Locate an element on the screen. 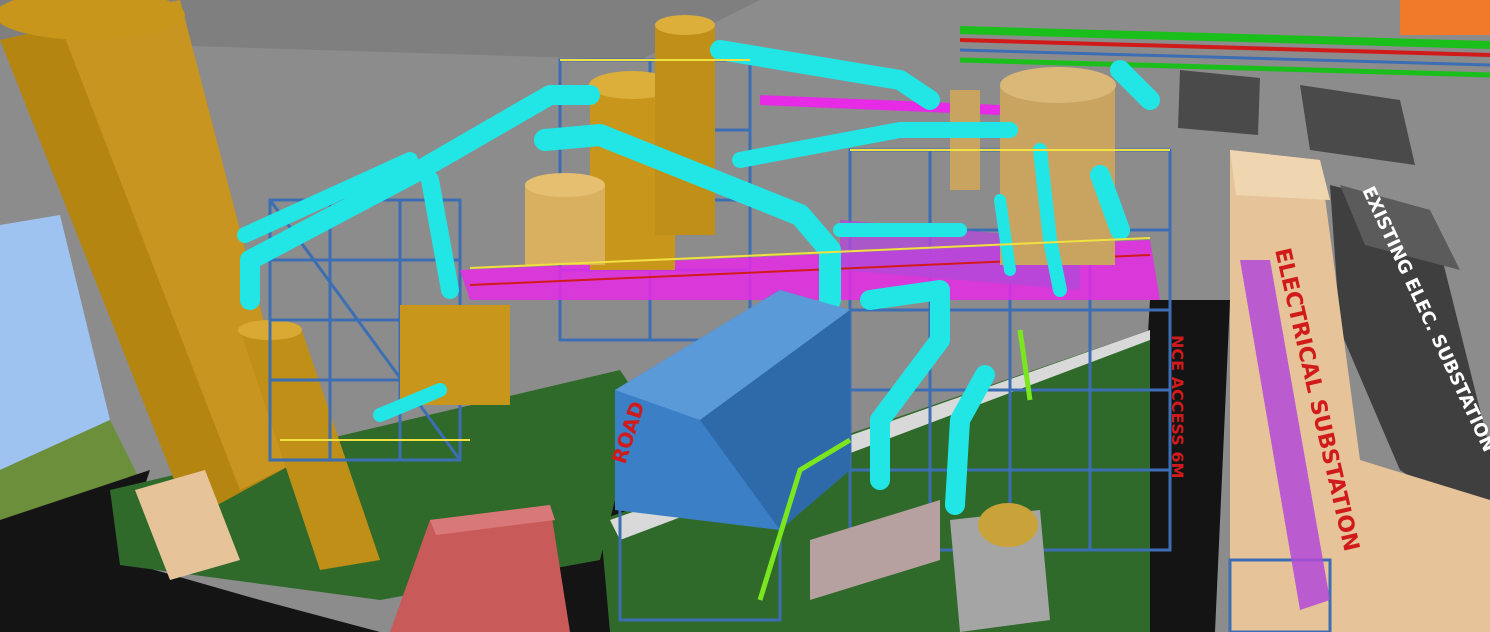  building-small-gray is located at coordinates (1219, 102).